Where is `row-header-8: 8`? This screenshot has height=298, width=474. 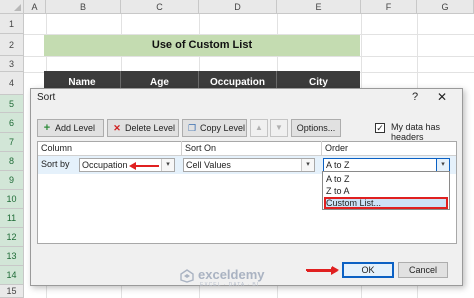
row-header-8: 8 is located at coordinates (12, 161).